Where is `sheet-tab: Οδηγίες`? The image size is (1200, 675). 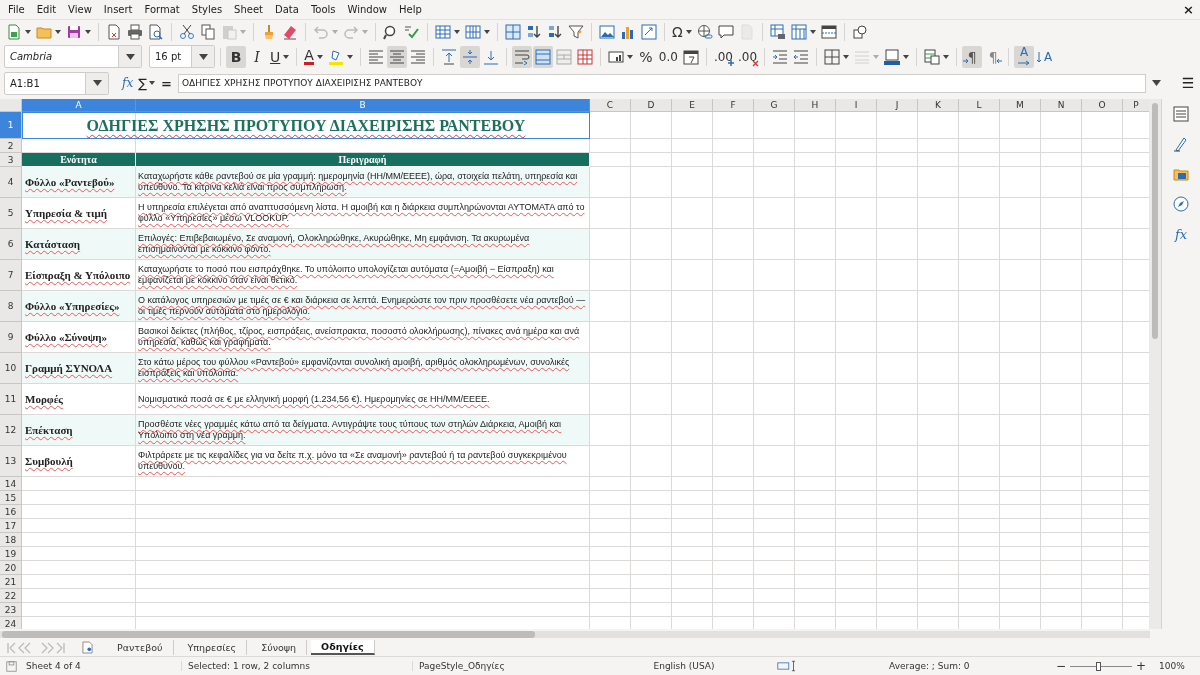 sheet-tab: Οδηγίες is located at coordinates (343, 648).